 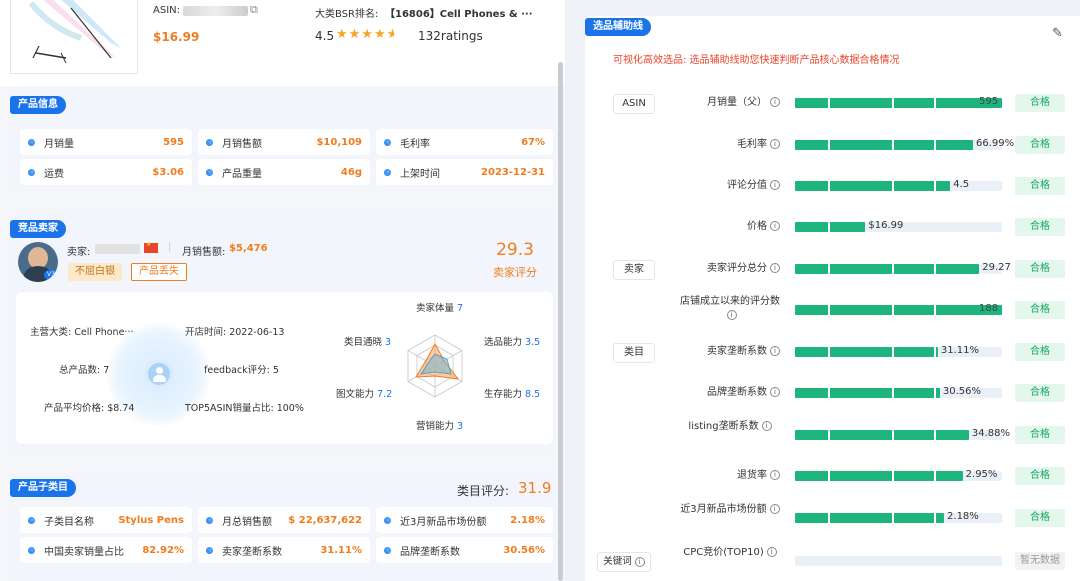 What do you see at coordinates (235, 332) in the screenshot?
I see `open-time: 开店时间: 2022-06-13` at bounding box center [235, 332].